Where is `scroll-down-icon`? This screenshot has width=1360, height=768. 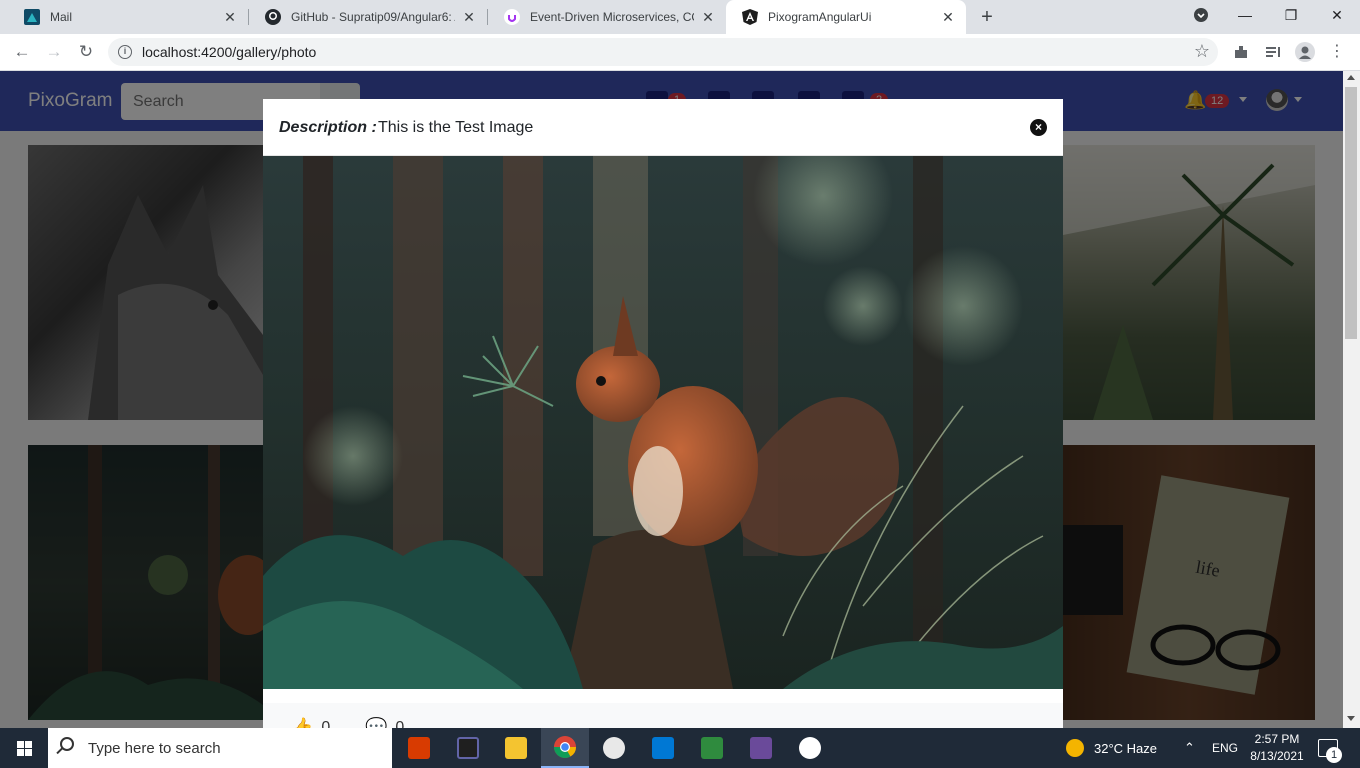
scroll-down-icon is located at coordinates (1351, 718).